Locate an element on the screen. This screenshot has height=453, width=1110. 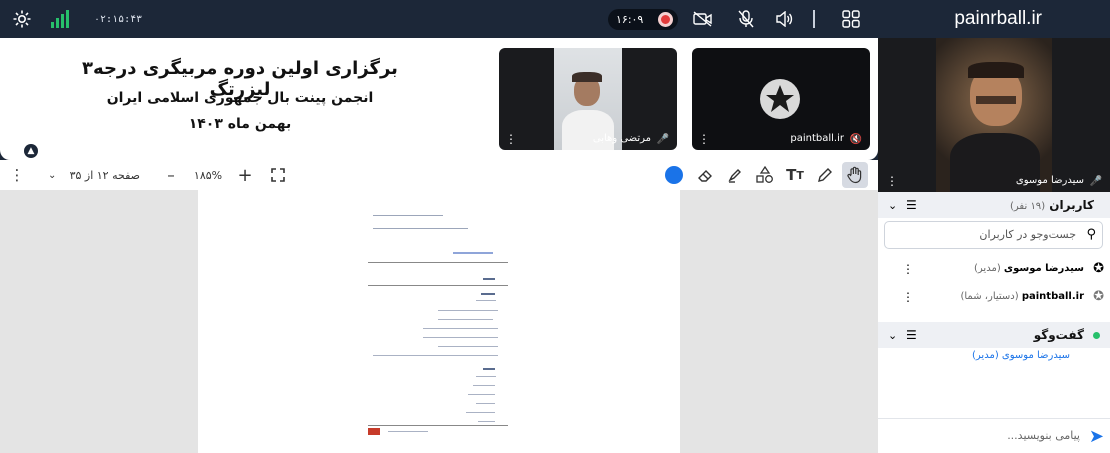
connection-quality is located at coordinates (60, 19).